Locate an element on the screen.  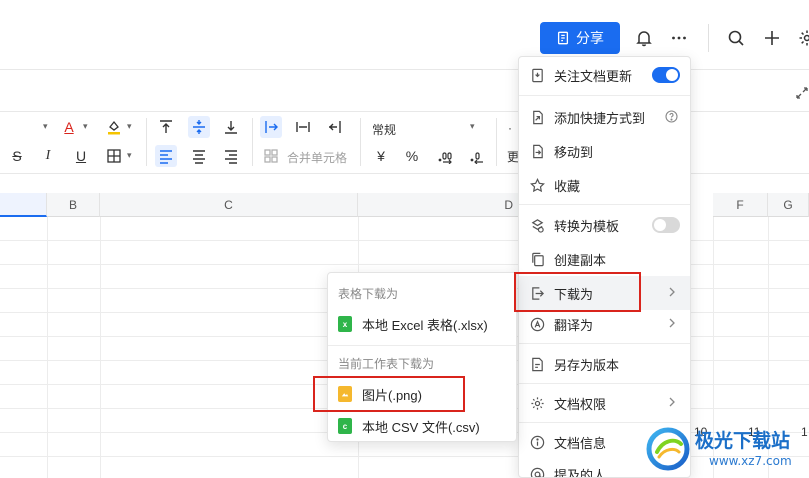
currency-button: ¥ is located at coordinates (381, 156).